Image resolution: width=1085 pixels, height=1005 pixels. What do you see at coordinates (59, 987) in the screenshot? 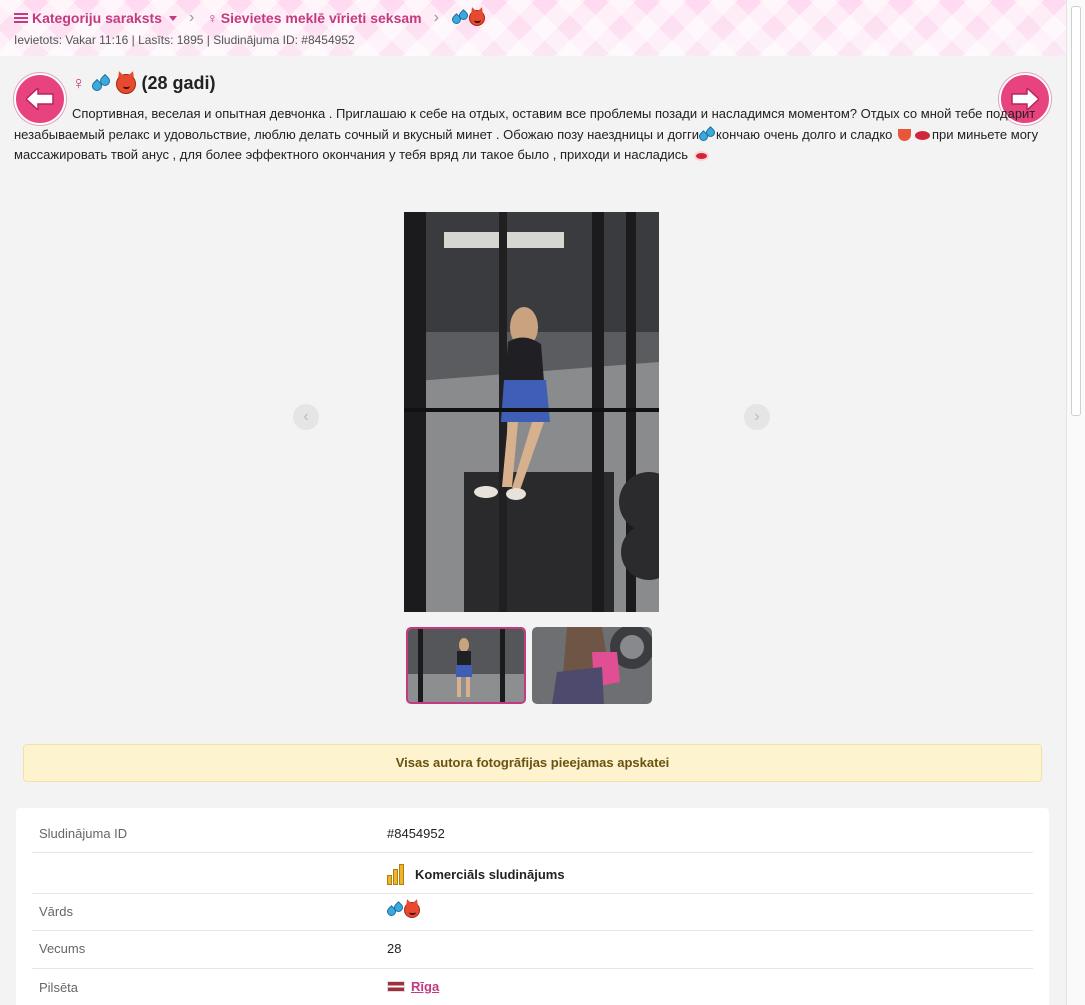
I see `details-label: Pilsēta` at bounding box center [59, 987].